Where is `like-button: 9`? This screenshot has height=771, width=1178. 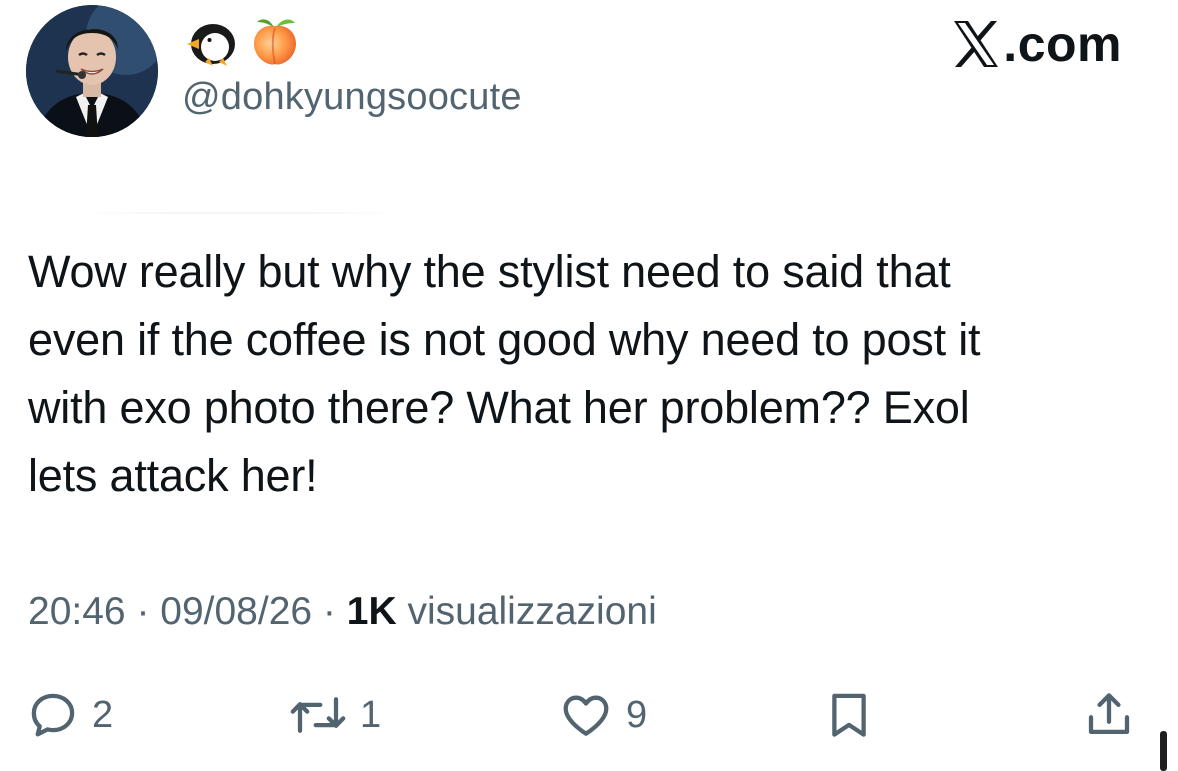
like-button: 9 is located at coordinates (602, 715).